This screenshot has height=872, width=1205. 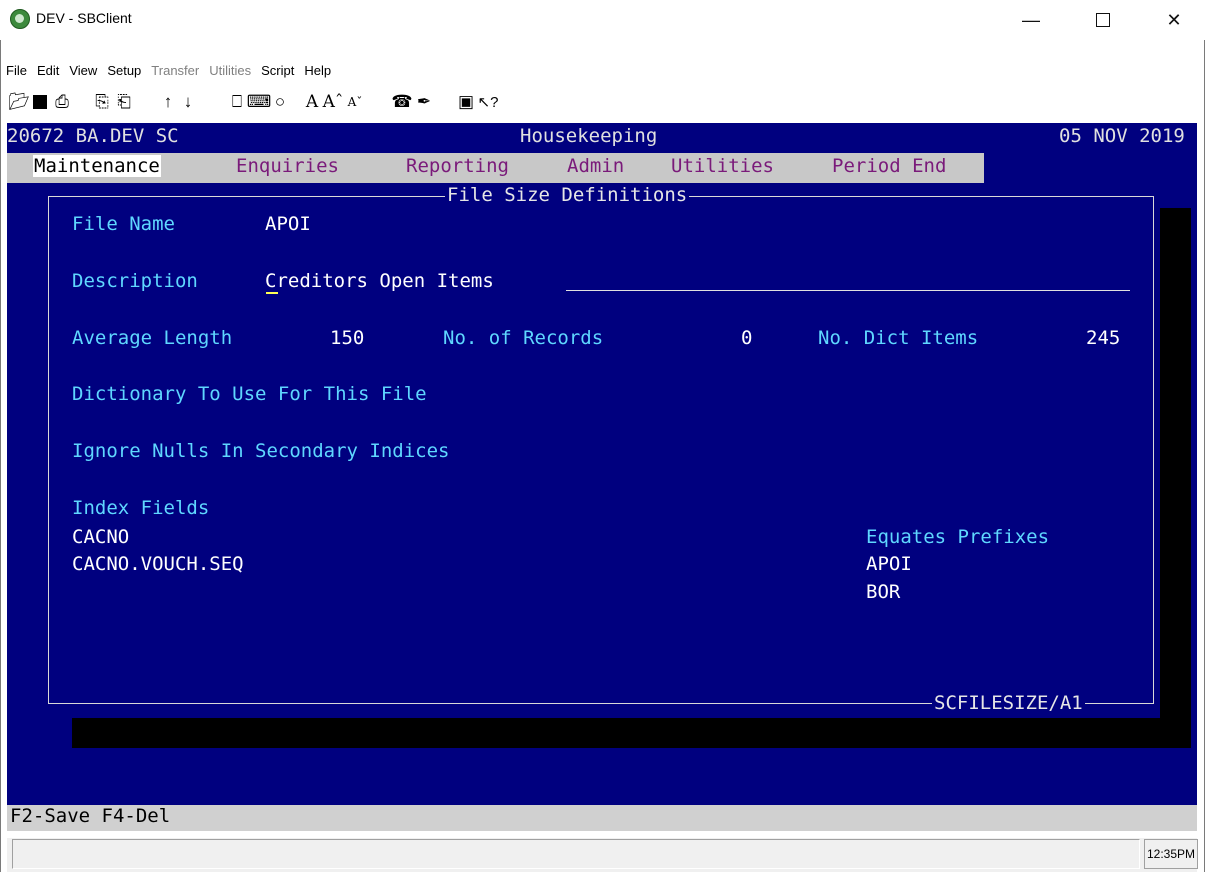 I want to click on menu-script: Script, so click(x=276, y=70).